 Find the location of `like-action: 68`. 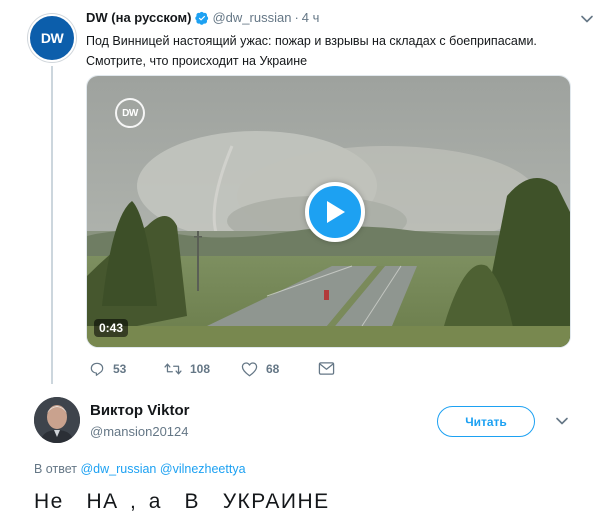

like-action: 68 is located at coordinates (260, 369).